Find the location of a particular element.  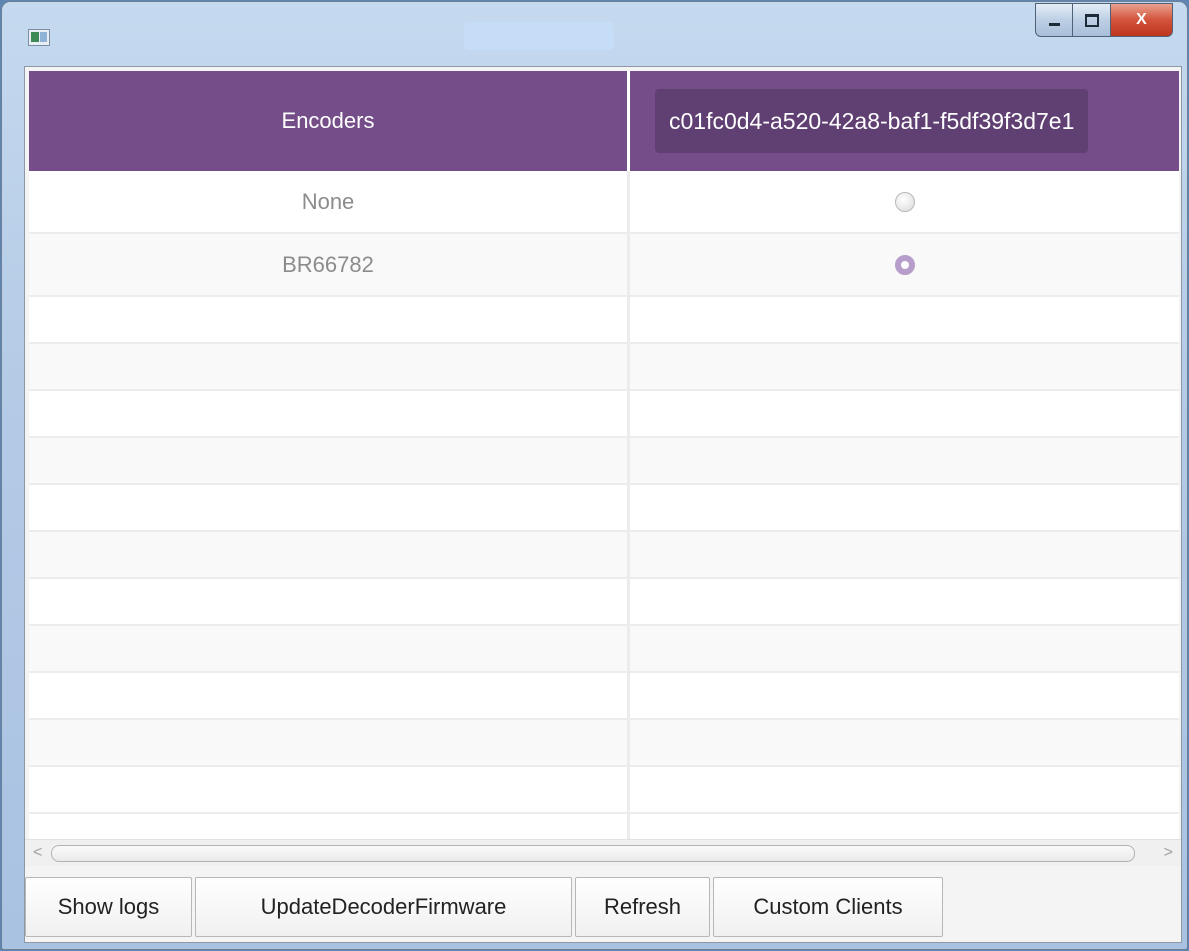

scroll-left-icon: < is located at coordinates (37, 853).